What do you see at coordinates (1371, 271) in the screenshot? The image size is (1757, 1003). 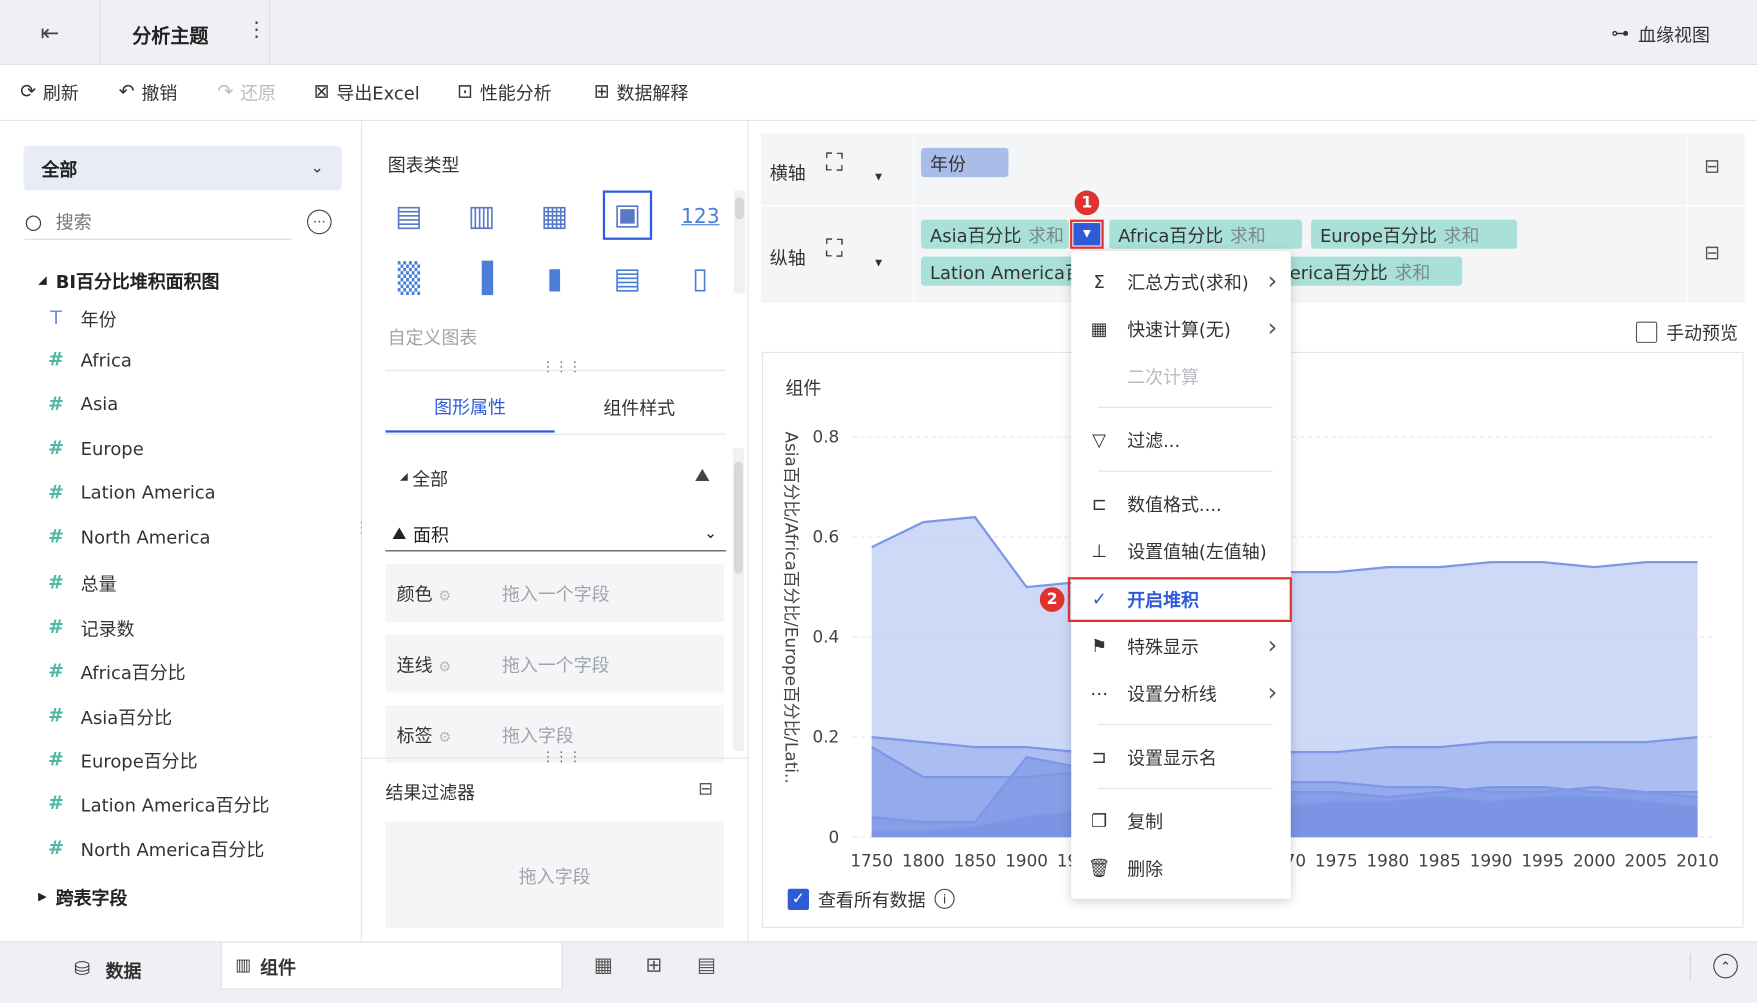 I see `y-field-pill: erica百分比 求和` at bounding box center [1371, 271].